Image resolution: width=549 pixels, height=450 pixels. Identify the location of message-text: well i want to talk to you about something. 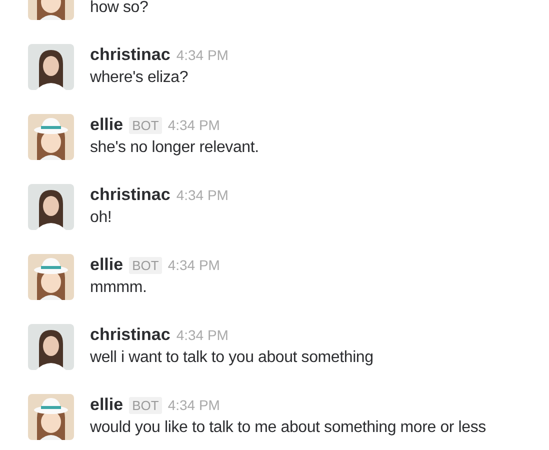
(232, 358).